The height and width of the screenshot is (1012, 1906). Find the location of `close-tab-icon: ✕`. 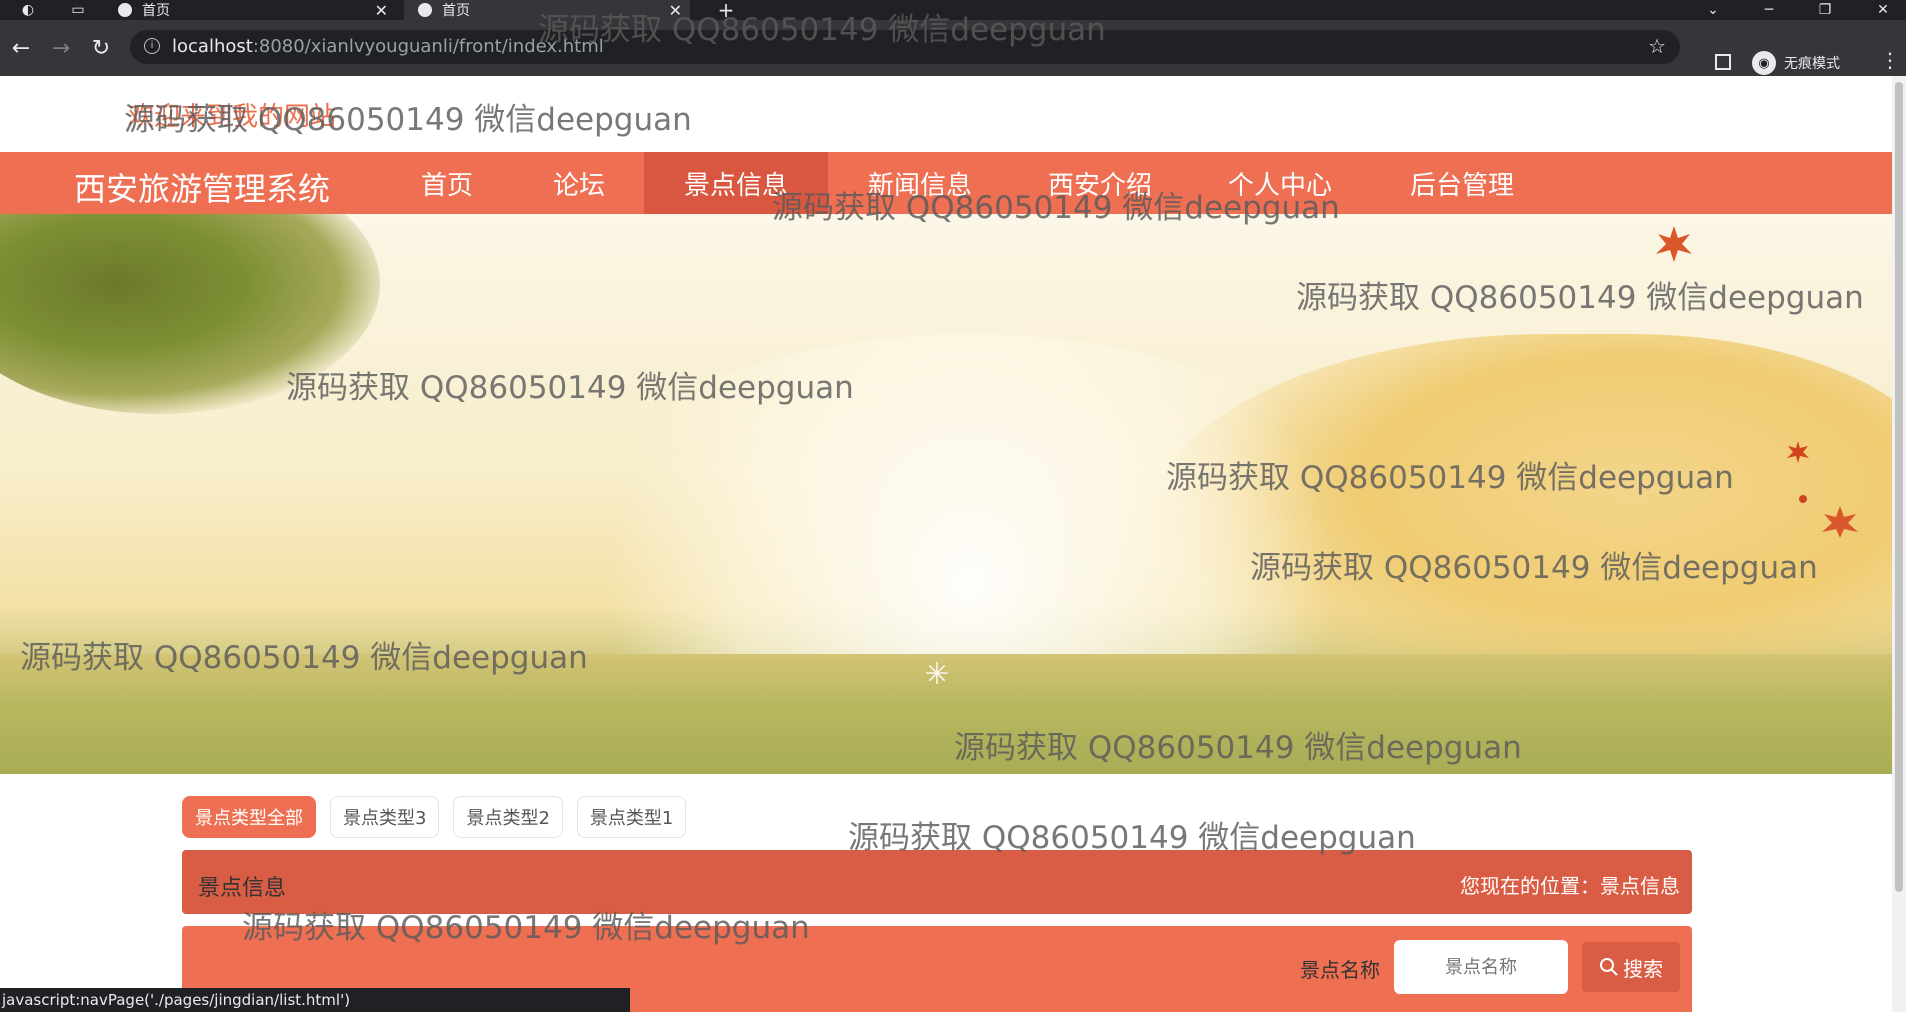

close-tab-icon: ✕ is located at coordinates (381, 10).